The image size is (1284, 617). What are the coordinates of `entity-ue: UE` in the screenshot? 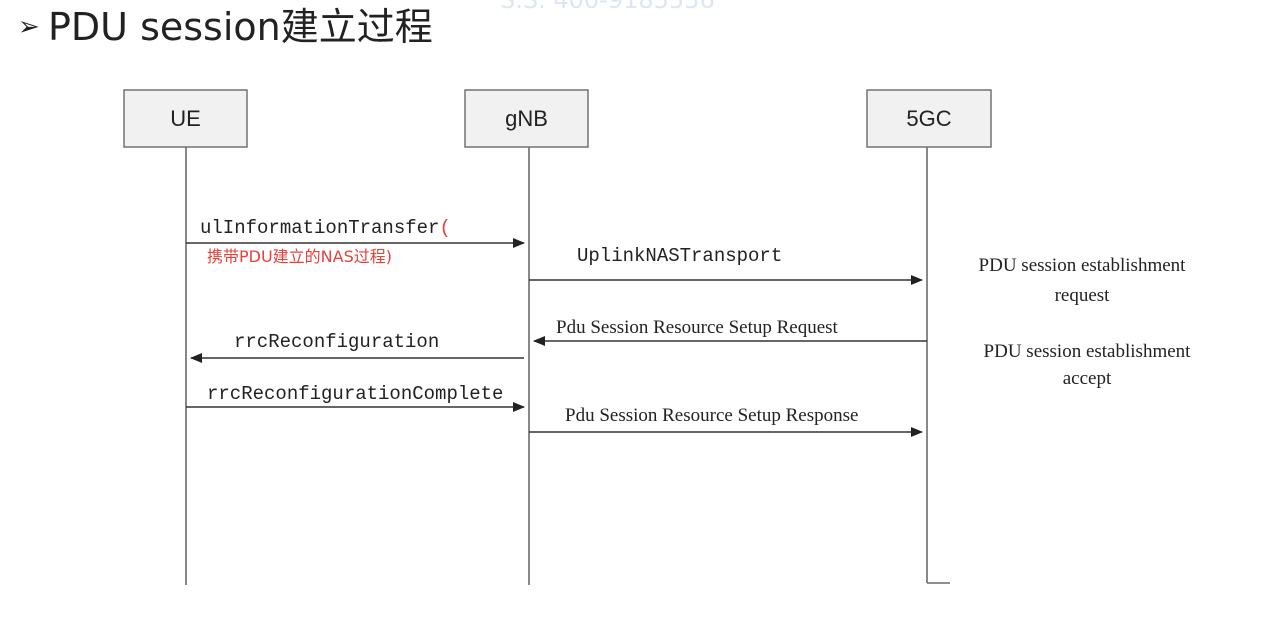 It's located at (185, 118).